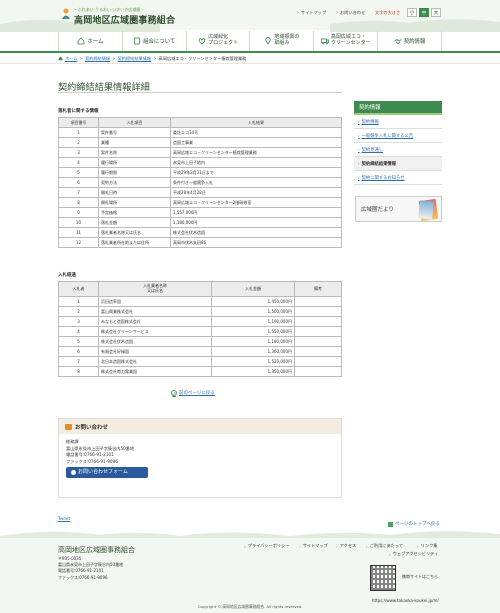 This screenshot has height=613, width=500. Describe the element at coordinates (155, 361) in the screenshot. I see `table-cell: 北日本造園株式会社` at that location.